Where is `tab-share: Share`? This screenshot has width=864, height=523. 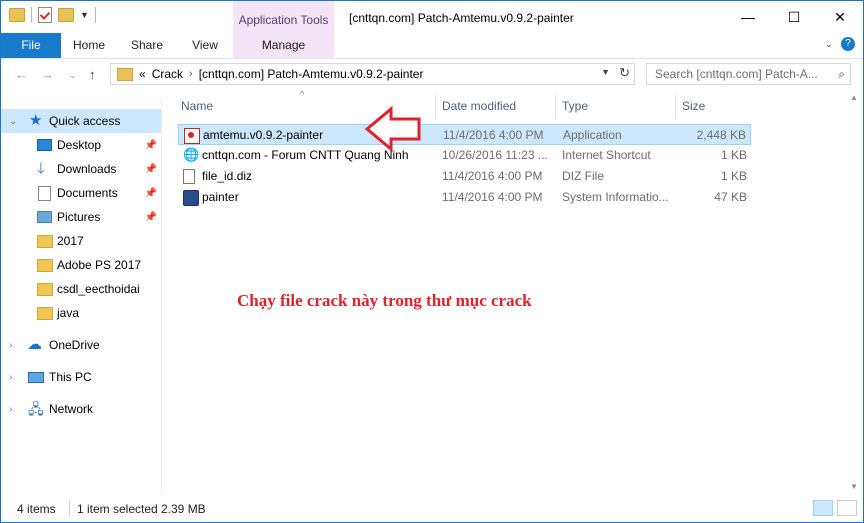 tab-share: Share is located at coordinates (147, 45).